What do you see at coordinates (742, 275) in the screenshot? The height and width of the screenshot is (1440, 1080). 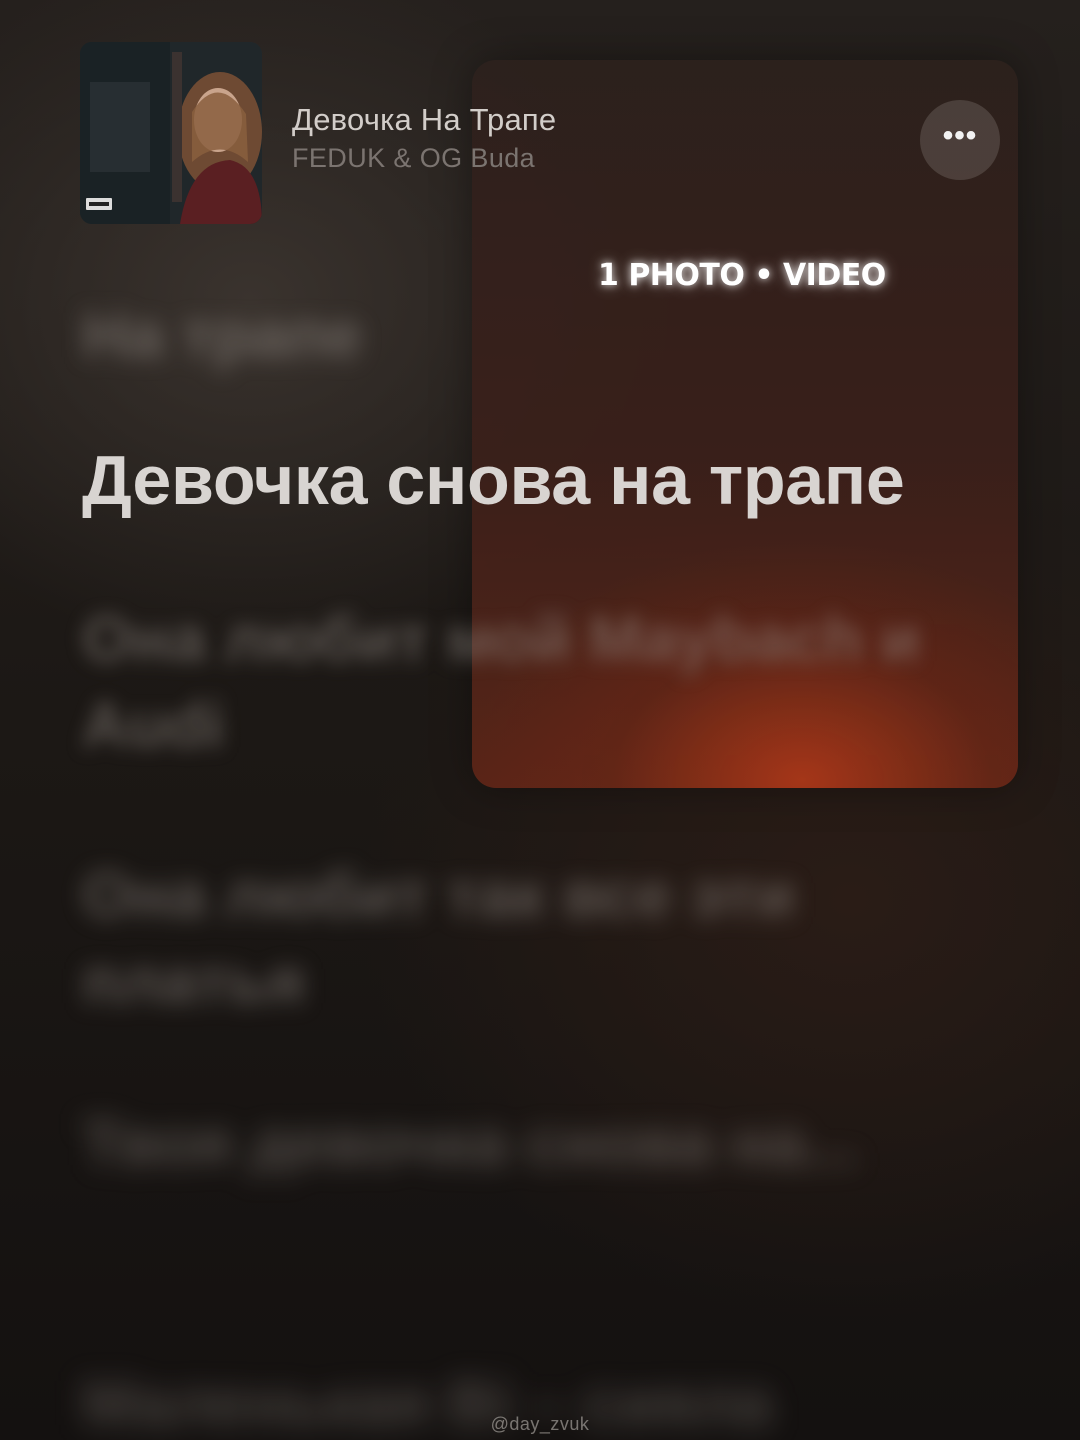 I see `media-badge: 1 PHOTO • VIDEO` at bounding box center [742, 275].